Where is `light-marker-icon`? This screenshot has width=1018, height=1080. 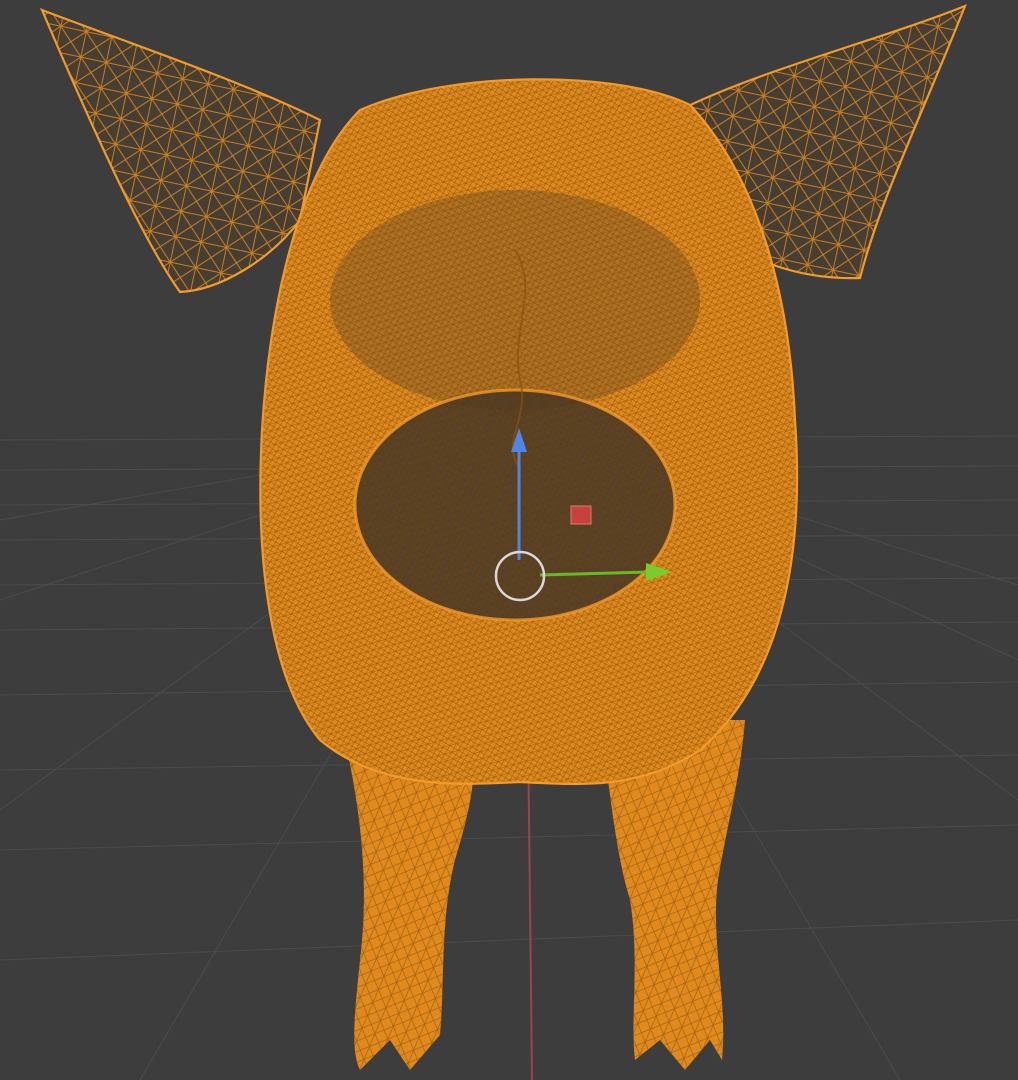
light-marker-icon is located at coordinates (581, 515).